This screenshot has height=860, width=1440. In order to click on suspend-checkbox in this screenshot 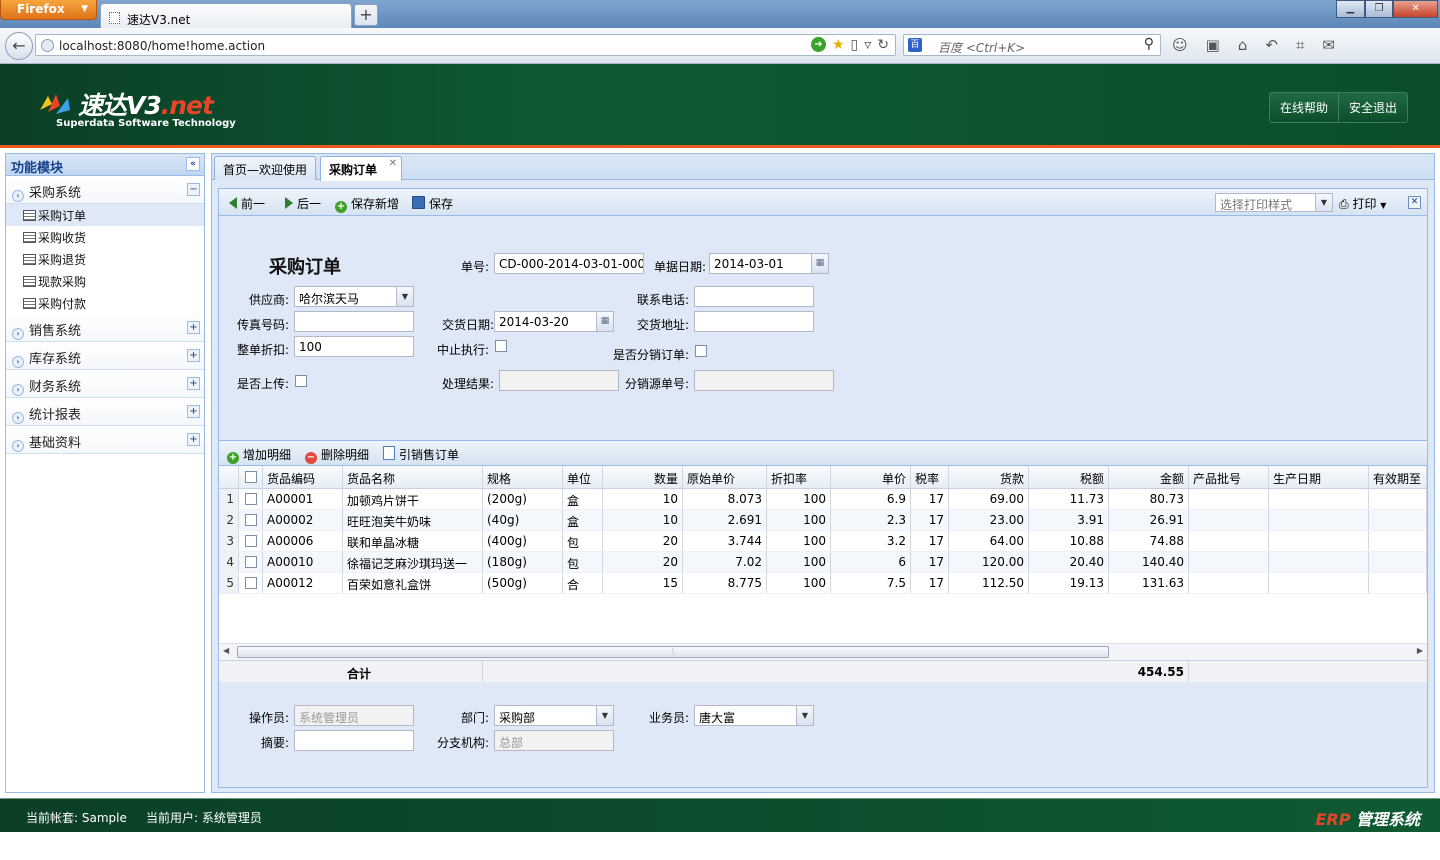, I will do `click(501, 346)`.